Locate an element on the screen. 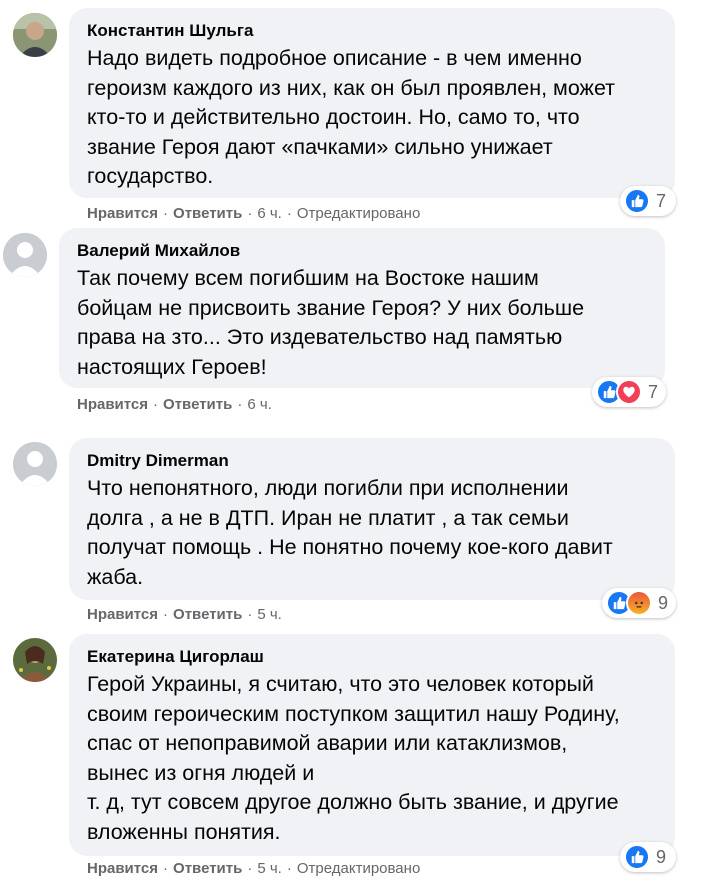  comment-actions: Нравится · Ответить · 5 ч. is located at coordinates (184, 614).